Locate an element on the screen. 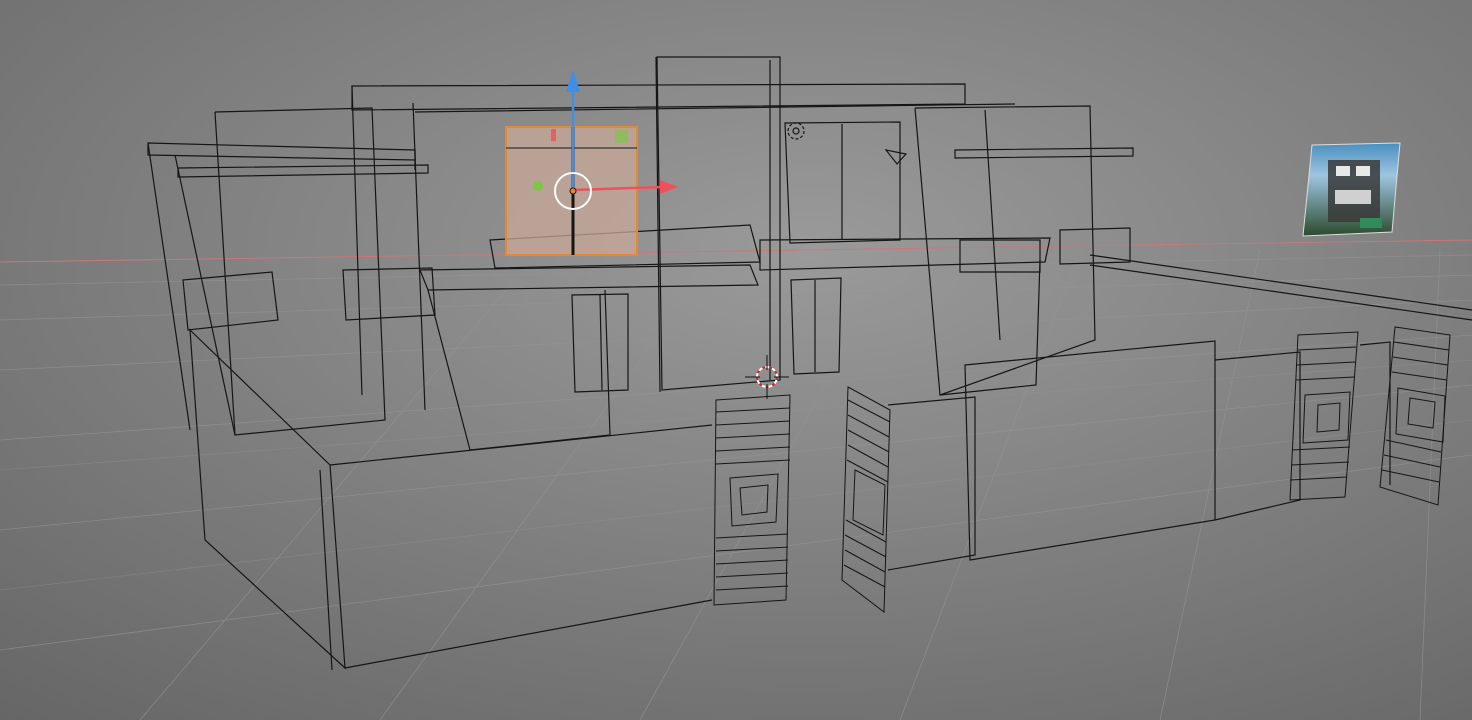 The height and width of the screenshot is (720, 1472). gizmo-yz-plane is located at coordinates (553, 135).